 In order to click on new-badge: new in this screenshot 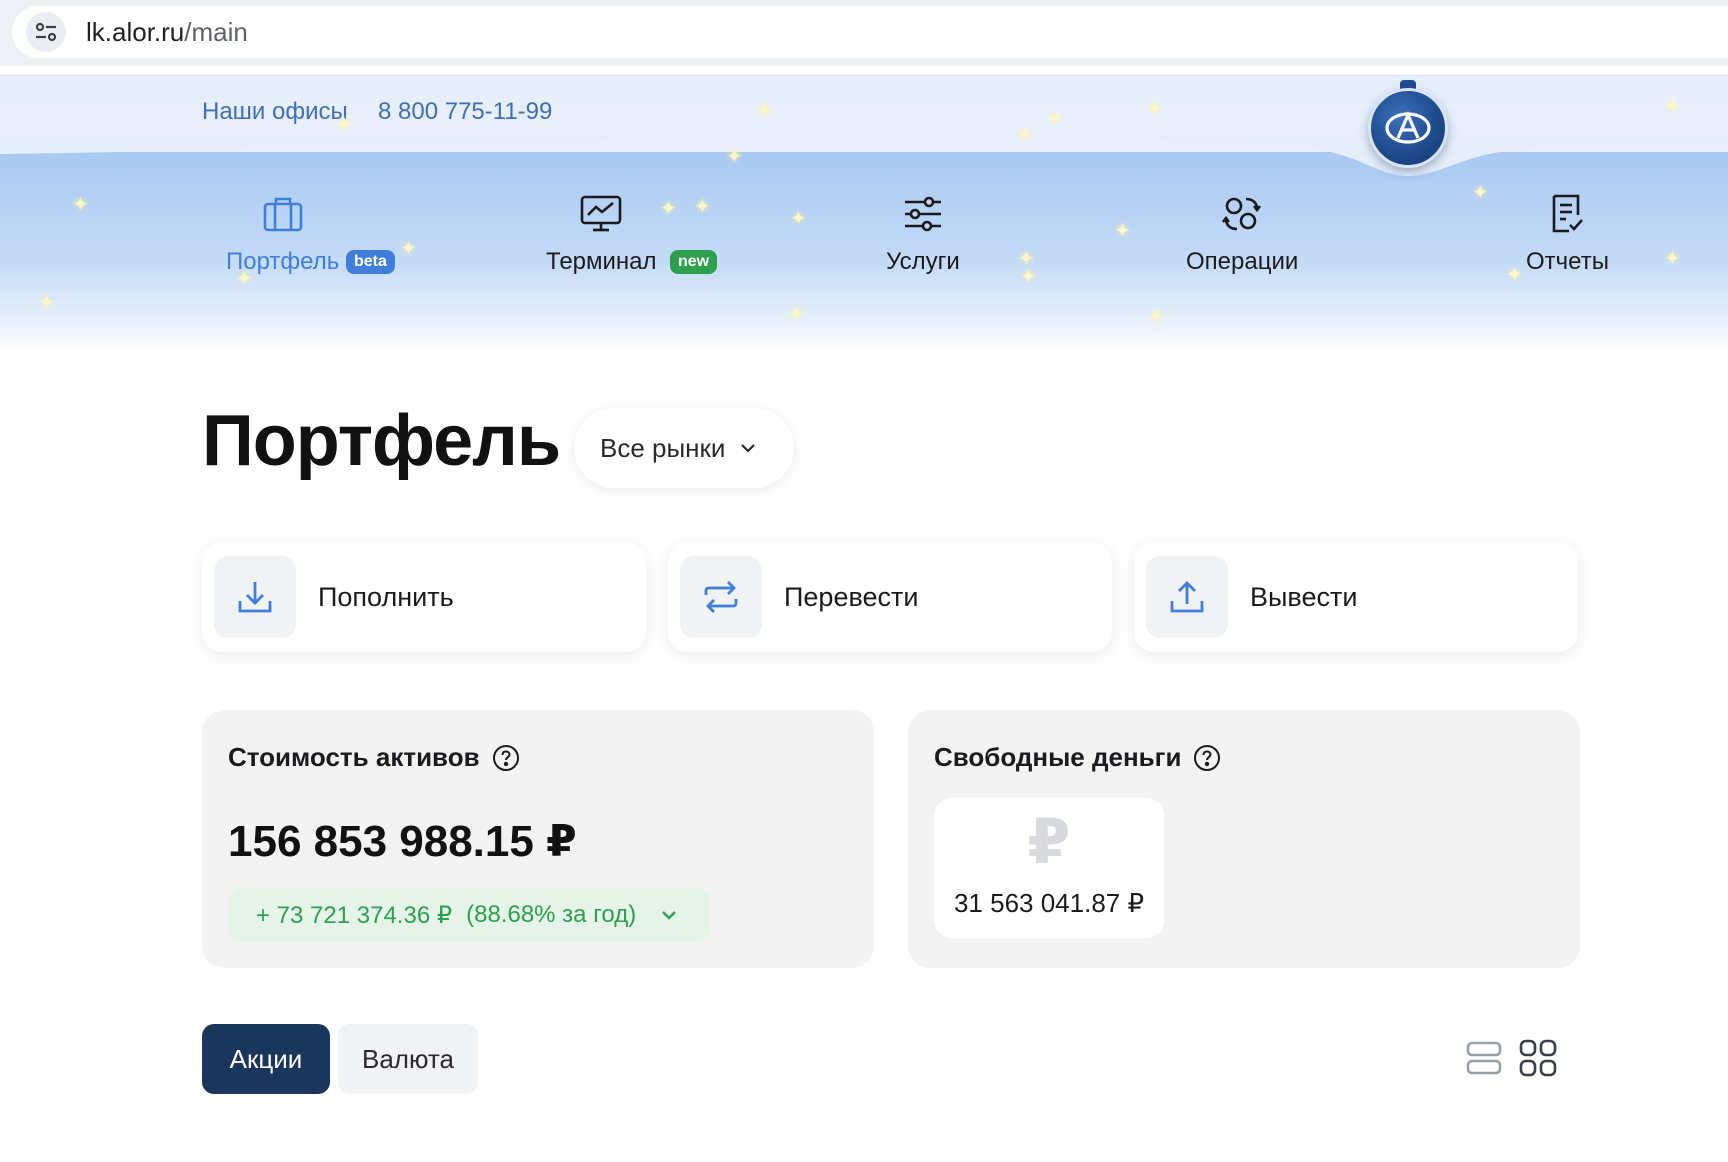, I will do `click(694, 262)`.